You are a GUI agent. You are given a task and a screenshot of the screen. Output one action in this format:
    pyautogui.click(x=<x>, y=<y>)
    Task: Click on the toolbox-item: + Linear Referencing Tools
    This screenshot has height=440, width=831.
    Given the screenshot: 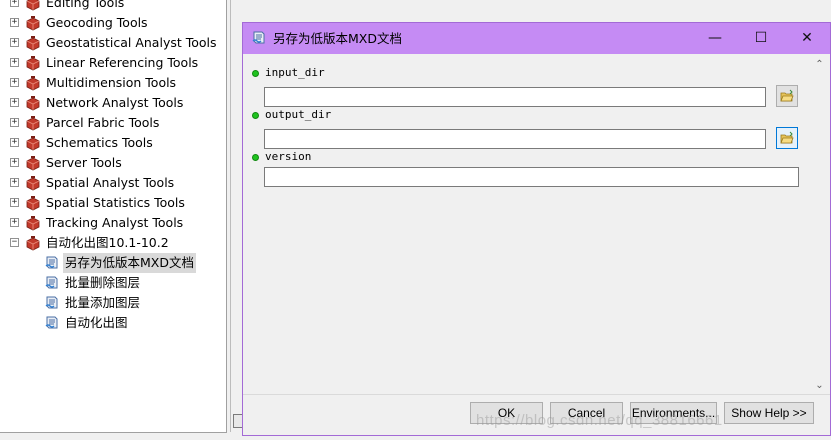 What is the action you would take?
    pyautogui.click(x=113, y=63)
    